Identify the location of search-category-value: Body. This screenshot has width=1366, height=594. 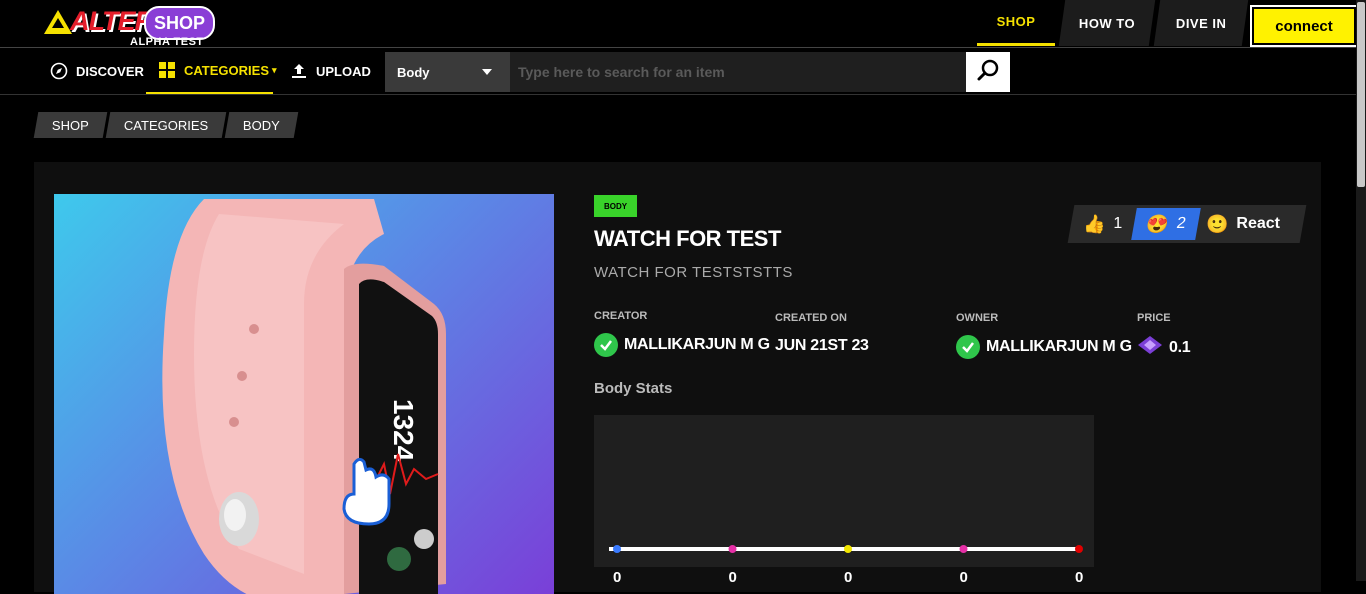
(413, 72).